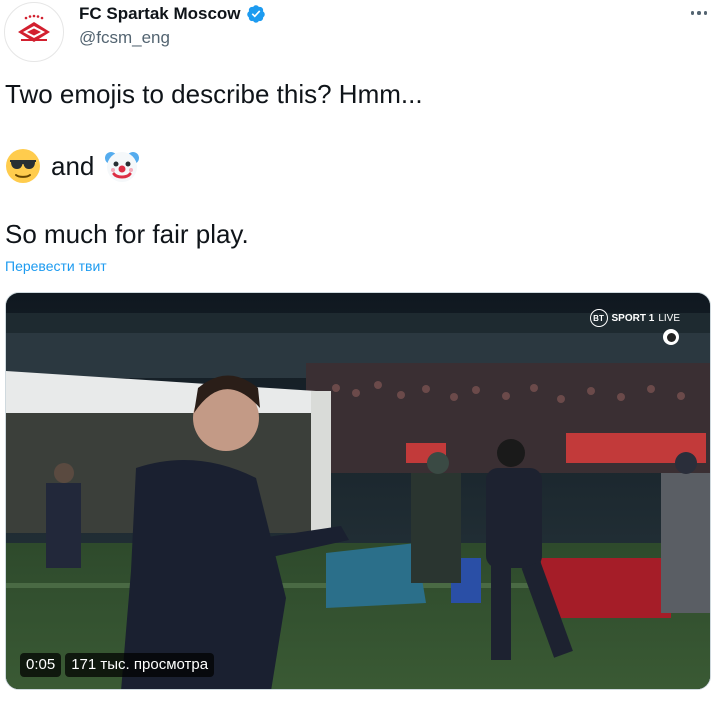 The height and width of the screenshot is (703, 722). I want to click on display-name-text: FC Spartak Moscow, so click(160, 14).